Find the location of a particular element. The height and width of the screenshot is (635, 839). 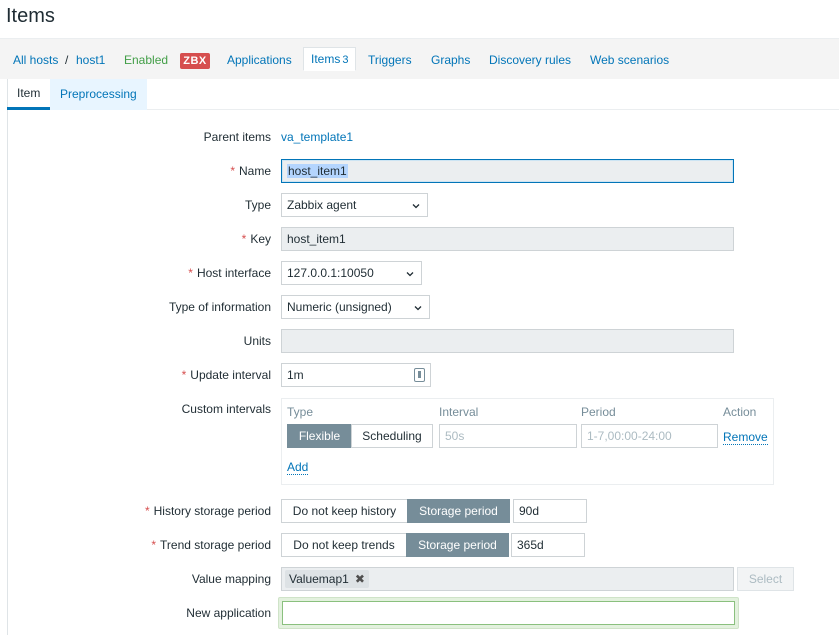

nav-items-tab: Items 3 is located at coordinates (330, 59).